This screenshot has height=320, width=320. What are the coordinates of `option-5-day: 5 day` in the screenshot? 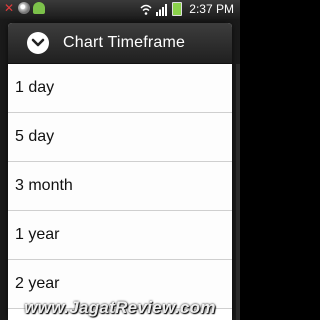 It's located at (120, 137).